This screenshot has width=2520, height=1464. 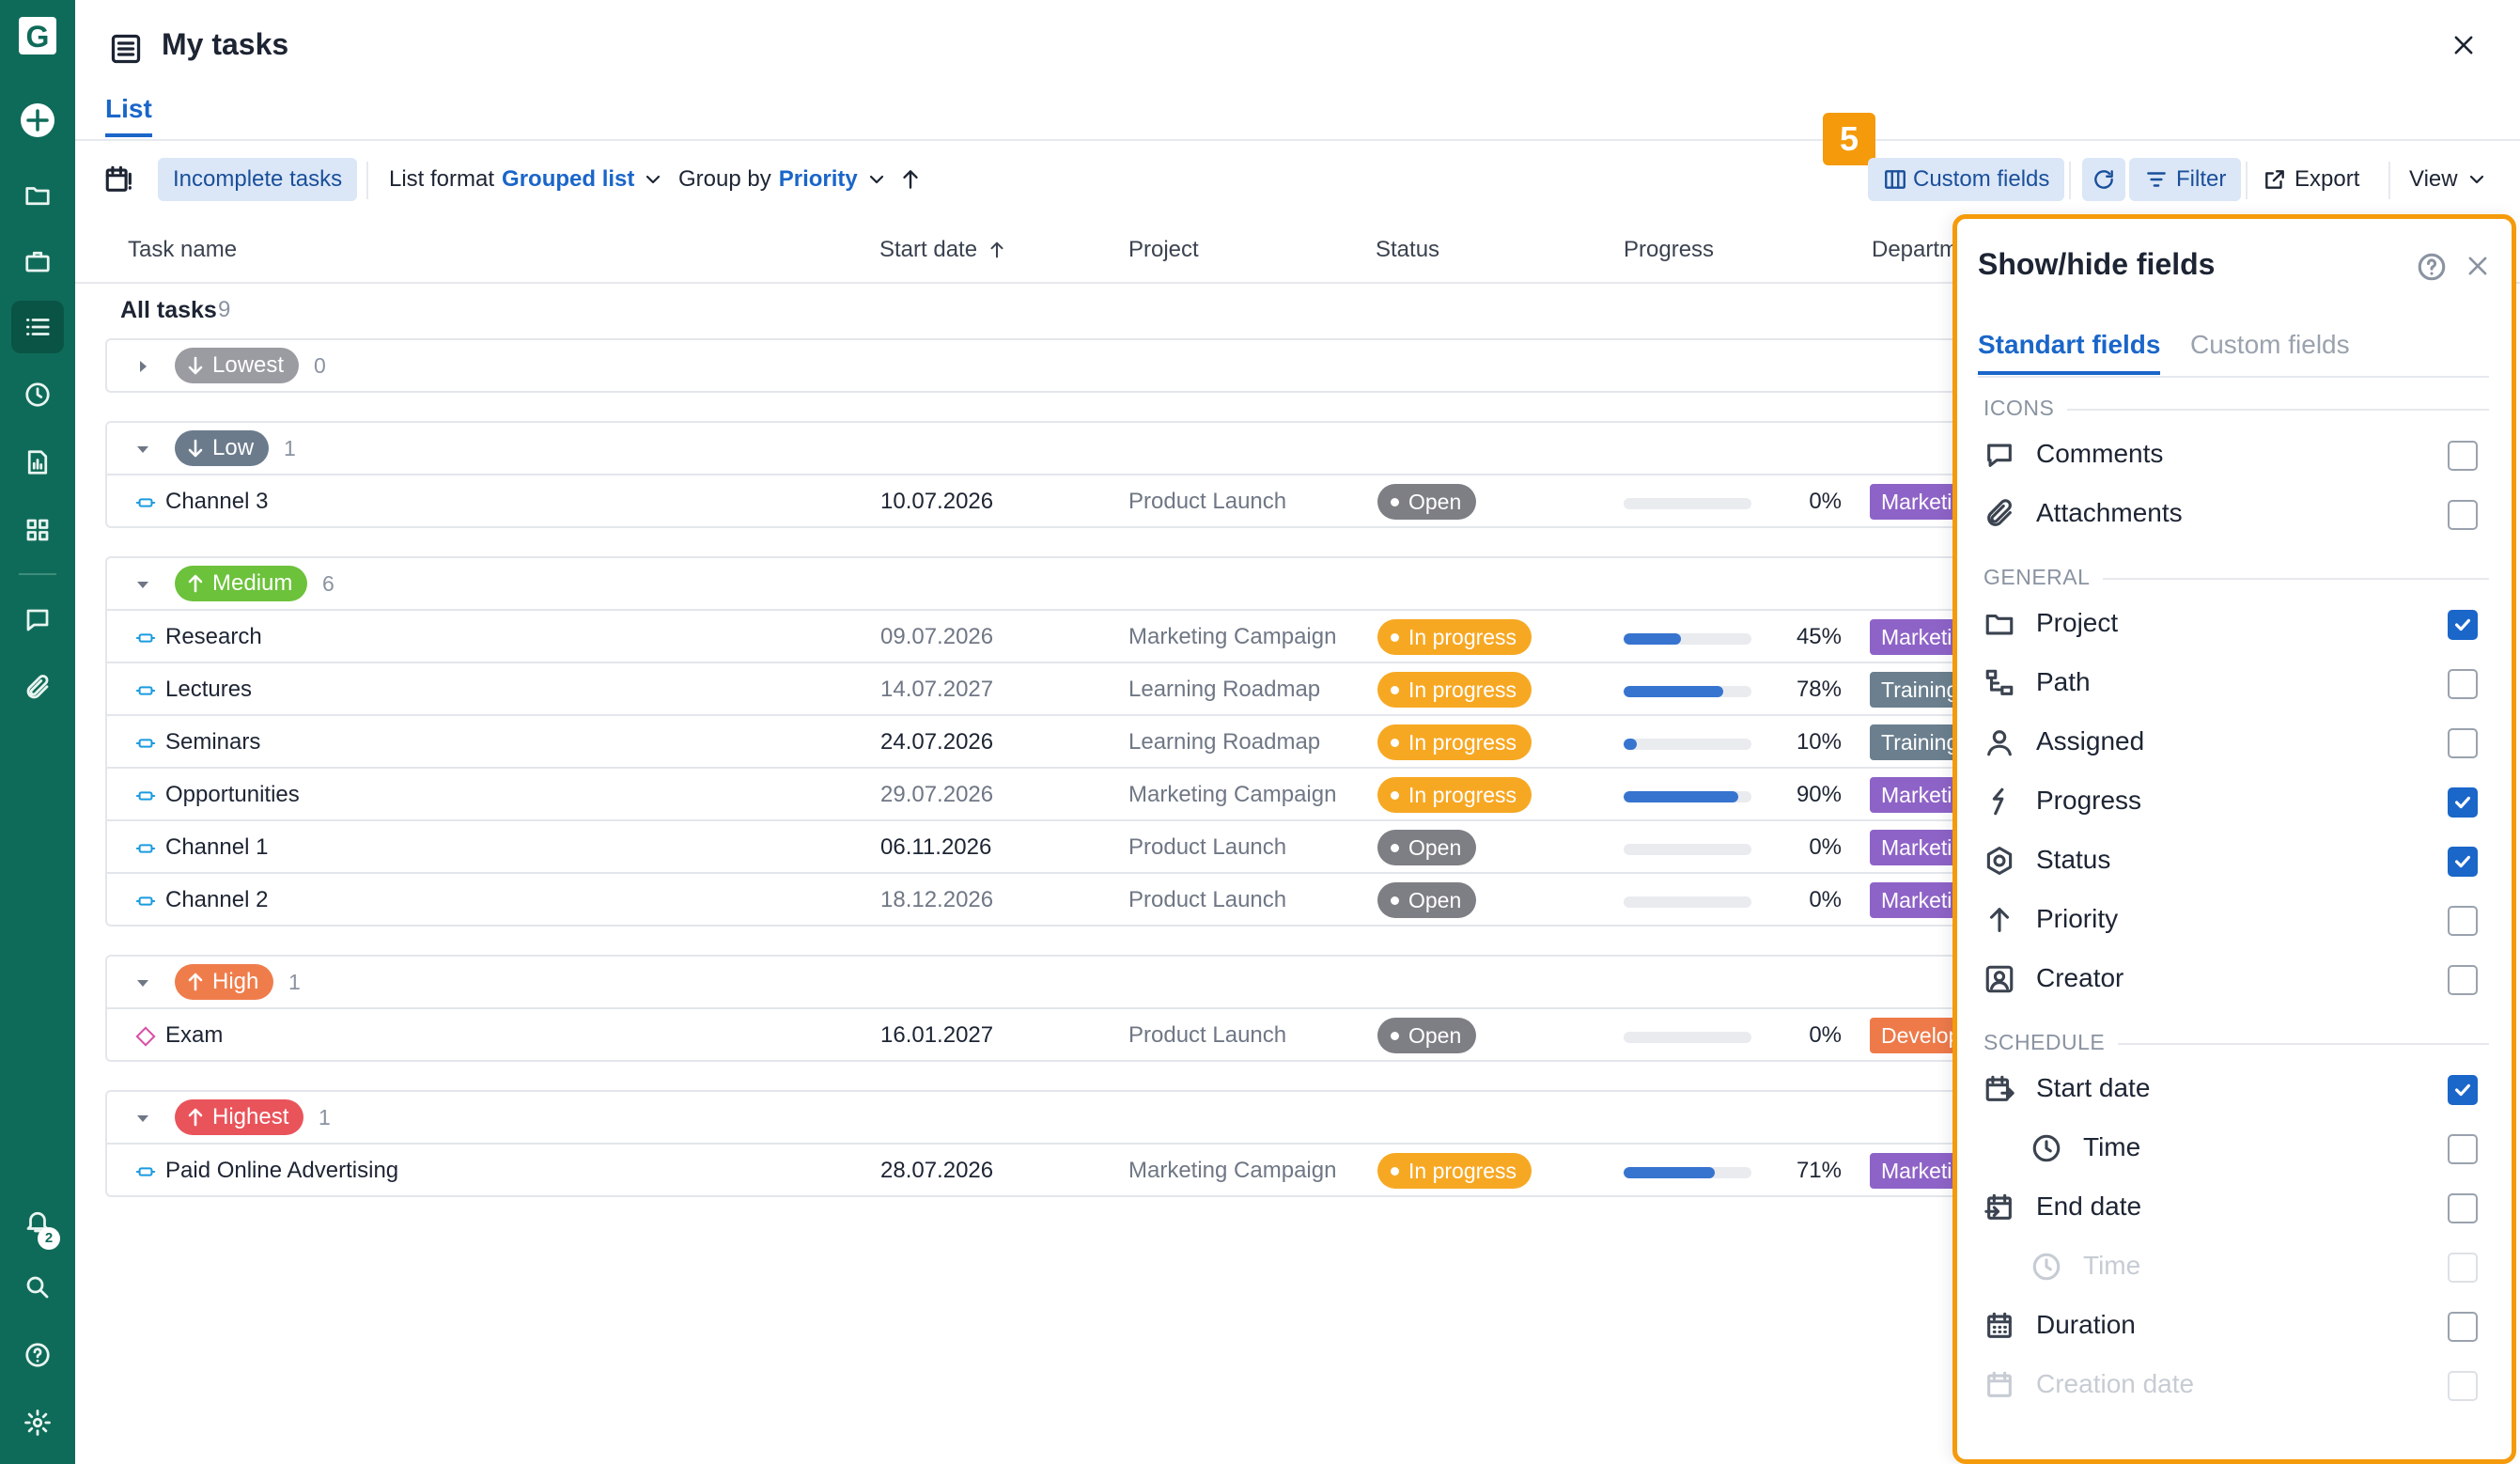 I want to click on apps-grid-icon, so click(x=37, y=530).